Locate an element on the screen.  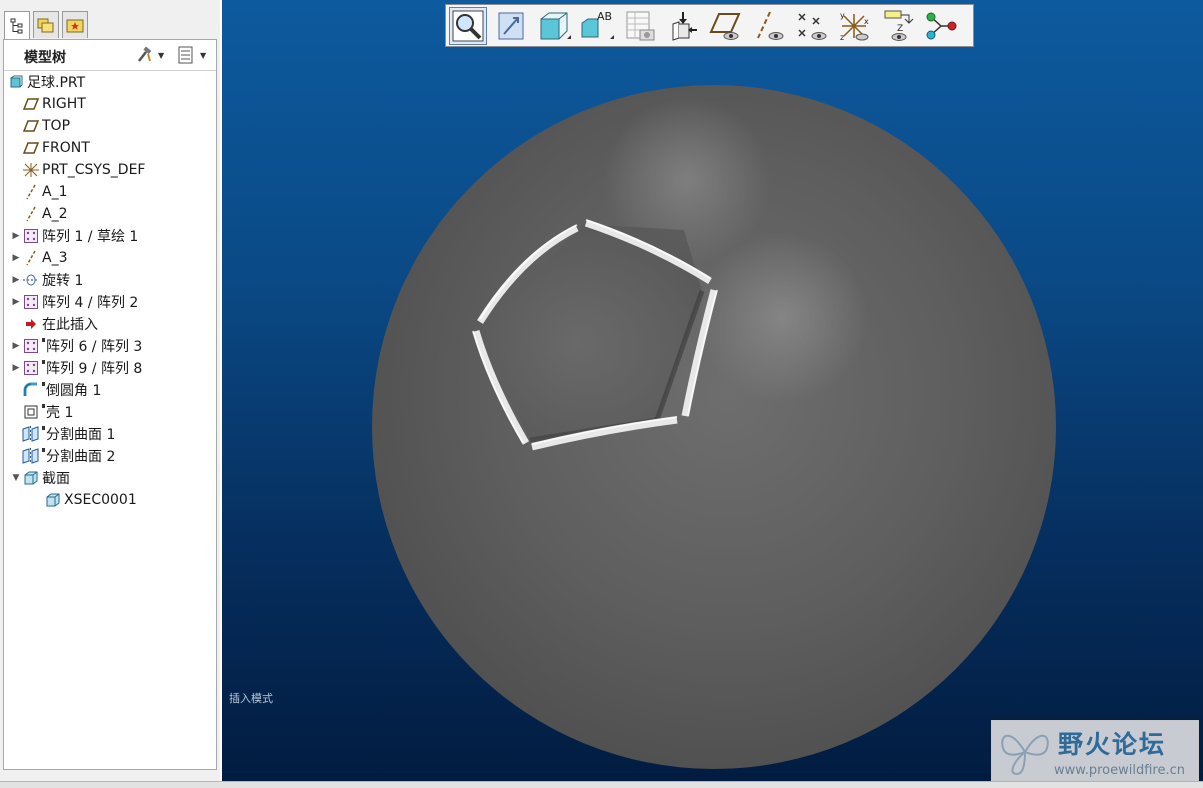
refit-button is located at coordinates (511, 26).